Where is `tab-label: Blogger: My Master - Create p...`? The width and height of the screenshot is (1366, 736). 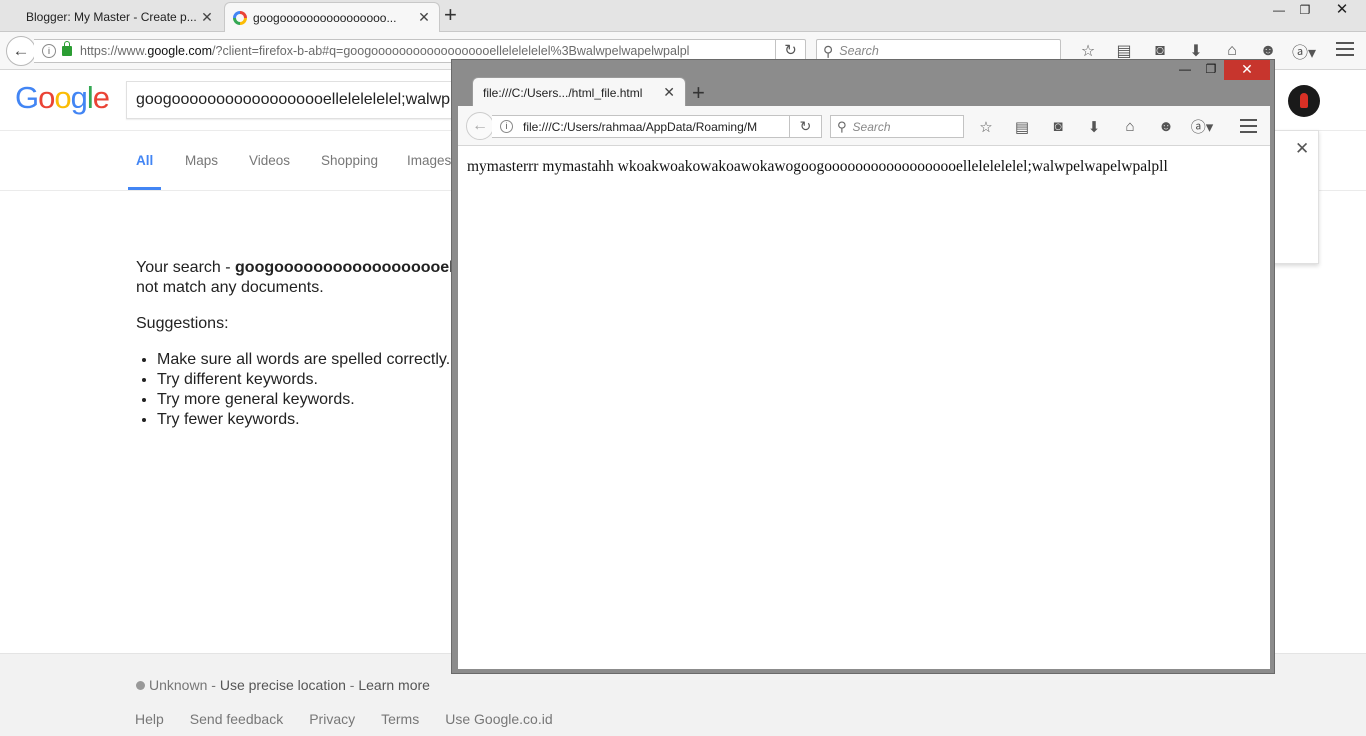
tab-label: Blogger: My Master - Create p... is located at coordinates (111, 17).